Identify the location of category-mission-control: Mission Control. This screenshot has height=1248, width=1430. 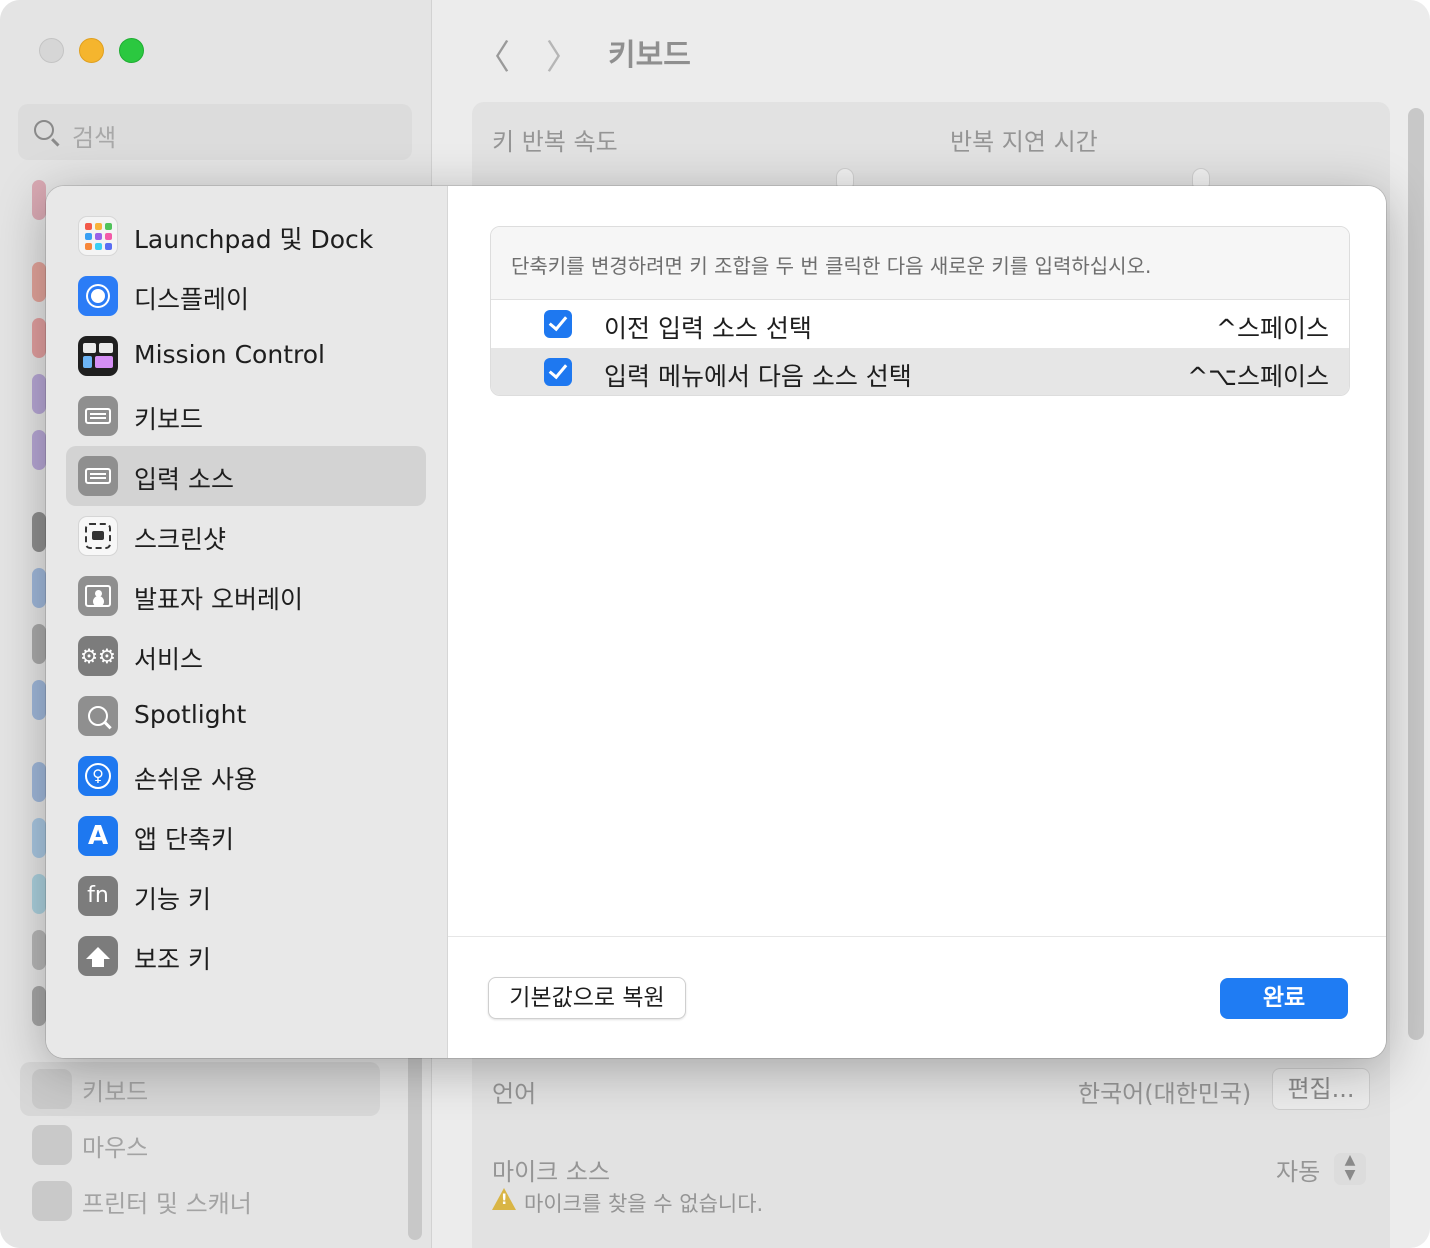
(246, 356).